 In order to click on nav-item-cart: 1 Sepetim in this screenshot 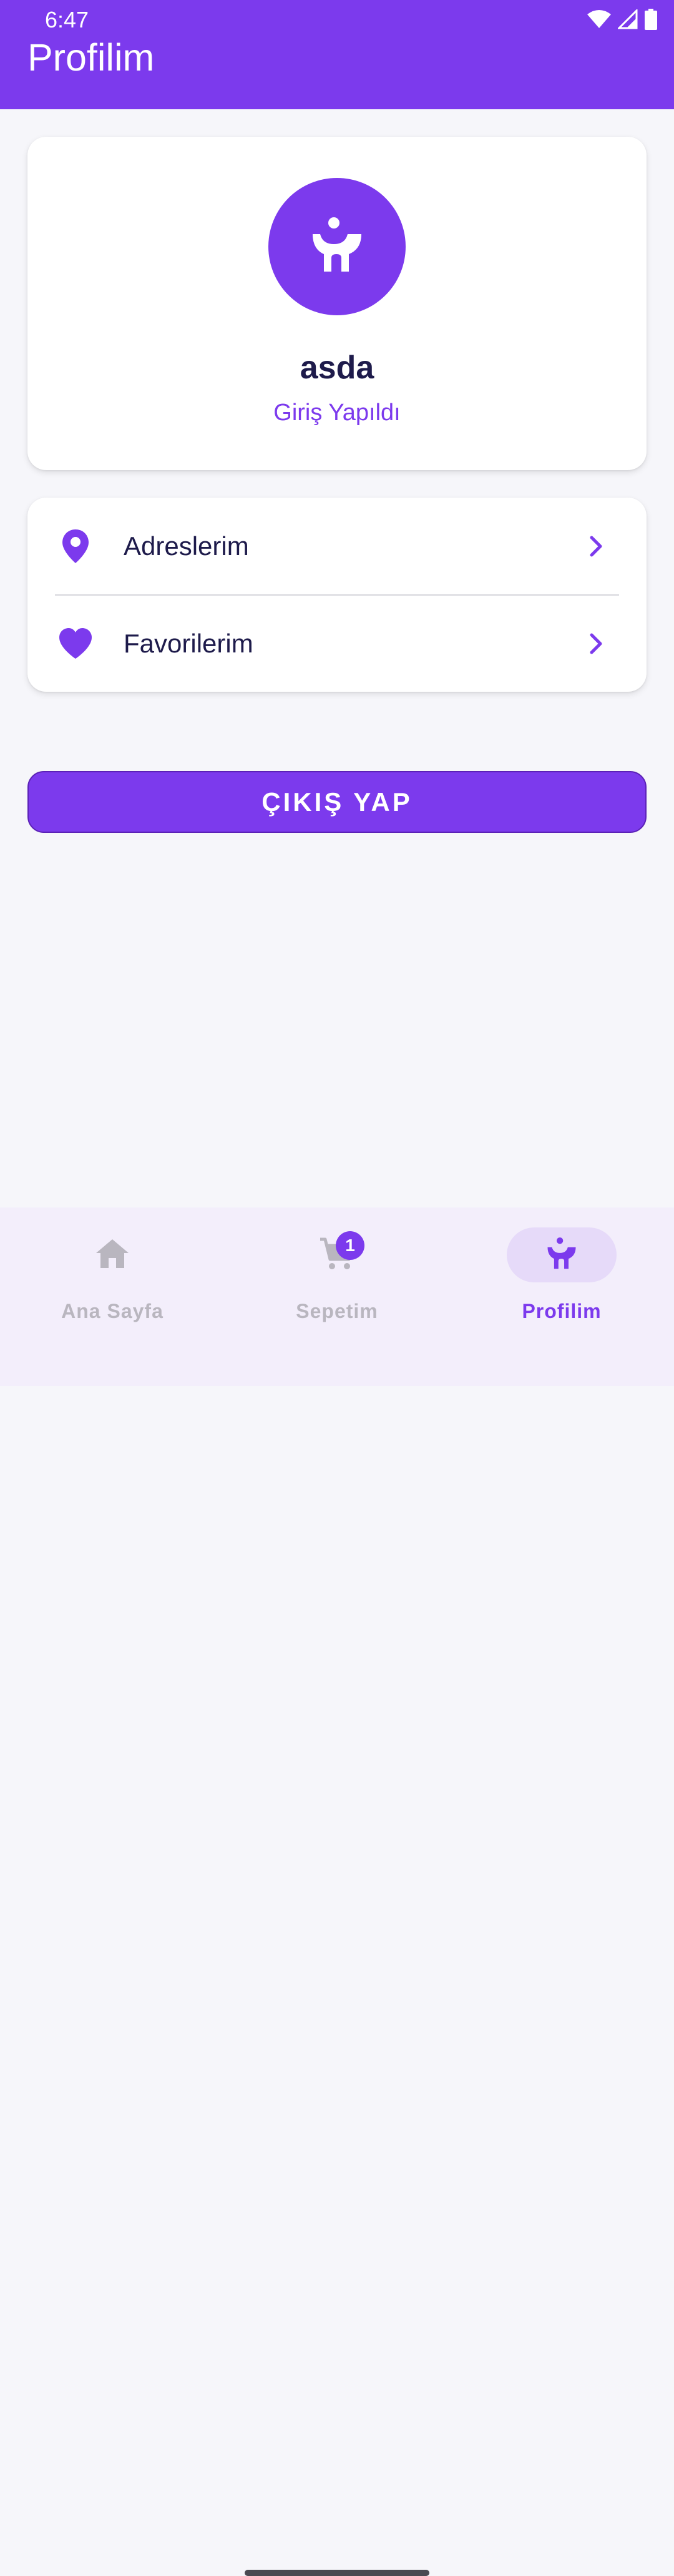, I will do `click(337, 1276)`.